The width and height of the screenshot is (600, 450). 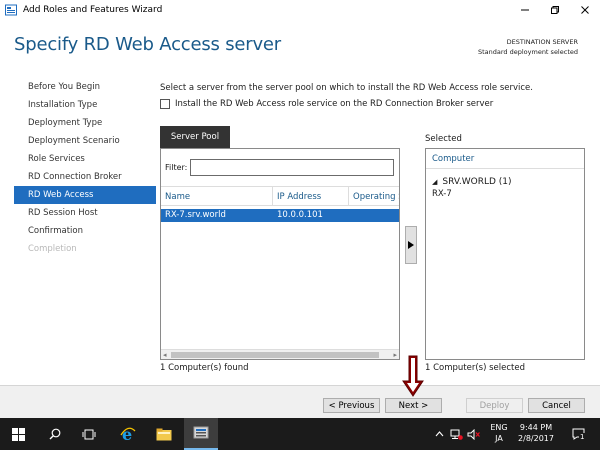 I want to click on play-arrow-icon, so click(x=411, y=245).